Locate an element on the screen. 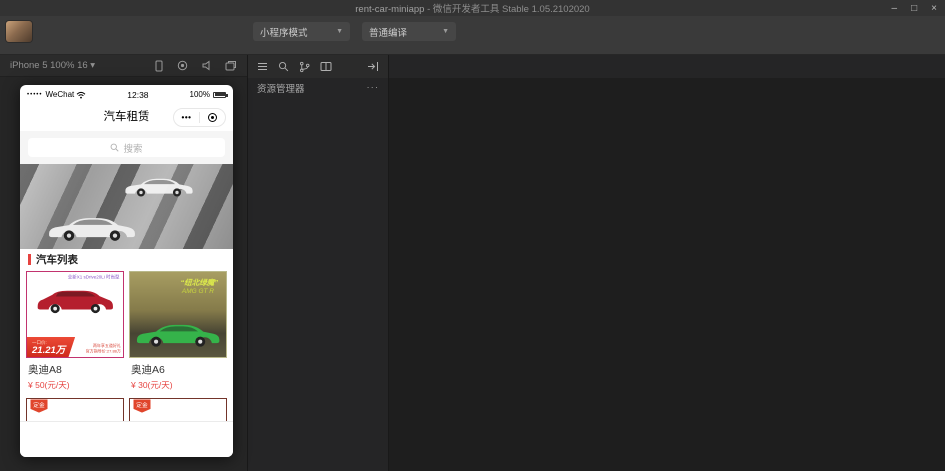 The width and height of the screenshot is (945, 471). car-list-header: 汽车列表 is located at coordinates (126, 259).